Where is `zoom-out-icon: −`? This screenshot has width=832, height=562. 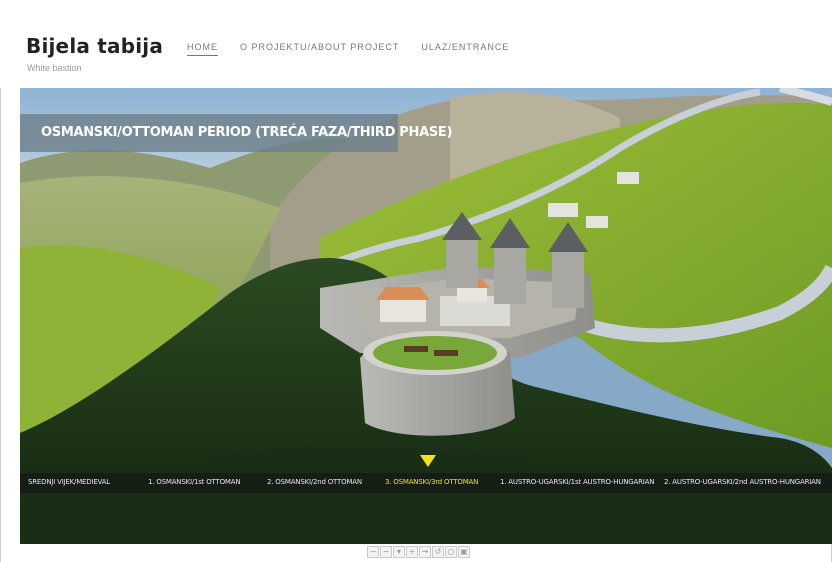 zoom-out-icon: − is located at coordinates (373, 552).